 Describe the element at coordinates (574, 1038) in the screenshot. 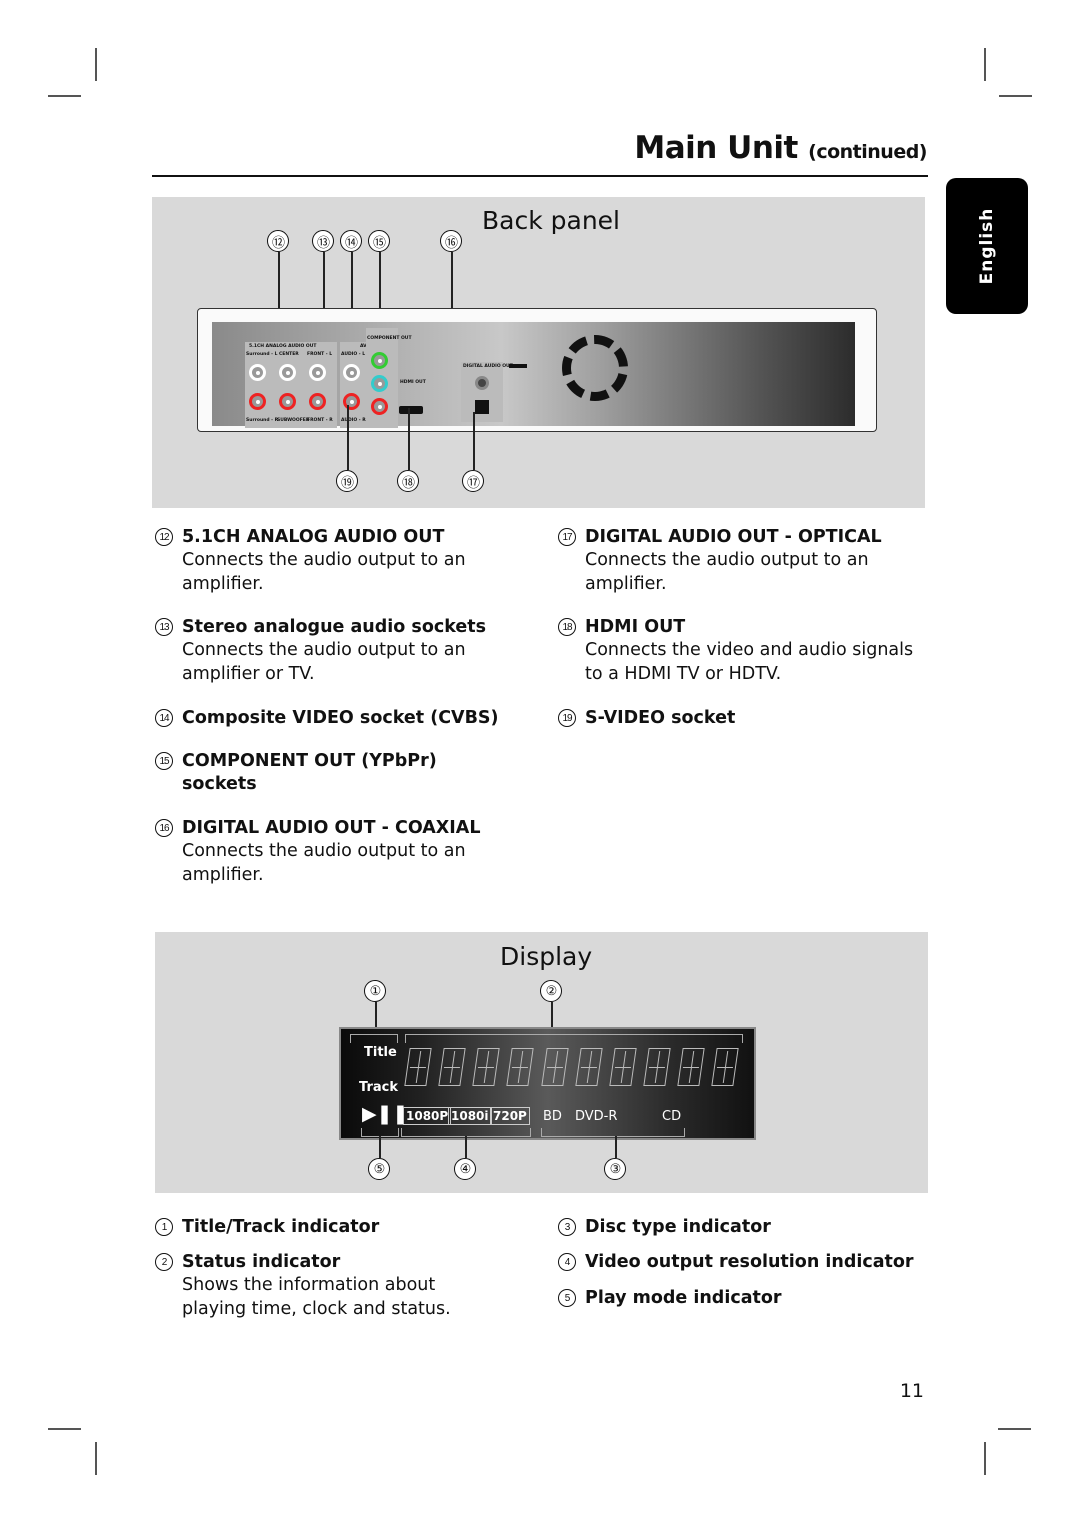

I see `bracket-status` at that location.